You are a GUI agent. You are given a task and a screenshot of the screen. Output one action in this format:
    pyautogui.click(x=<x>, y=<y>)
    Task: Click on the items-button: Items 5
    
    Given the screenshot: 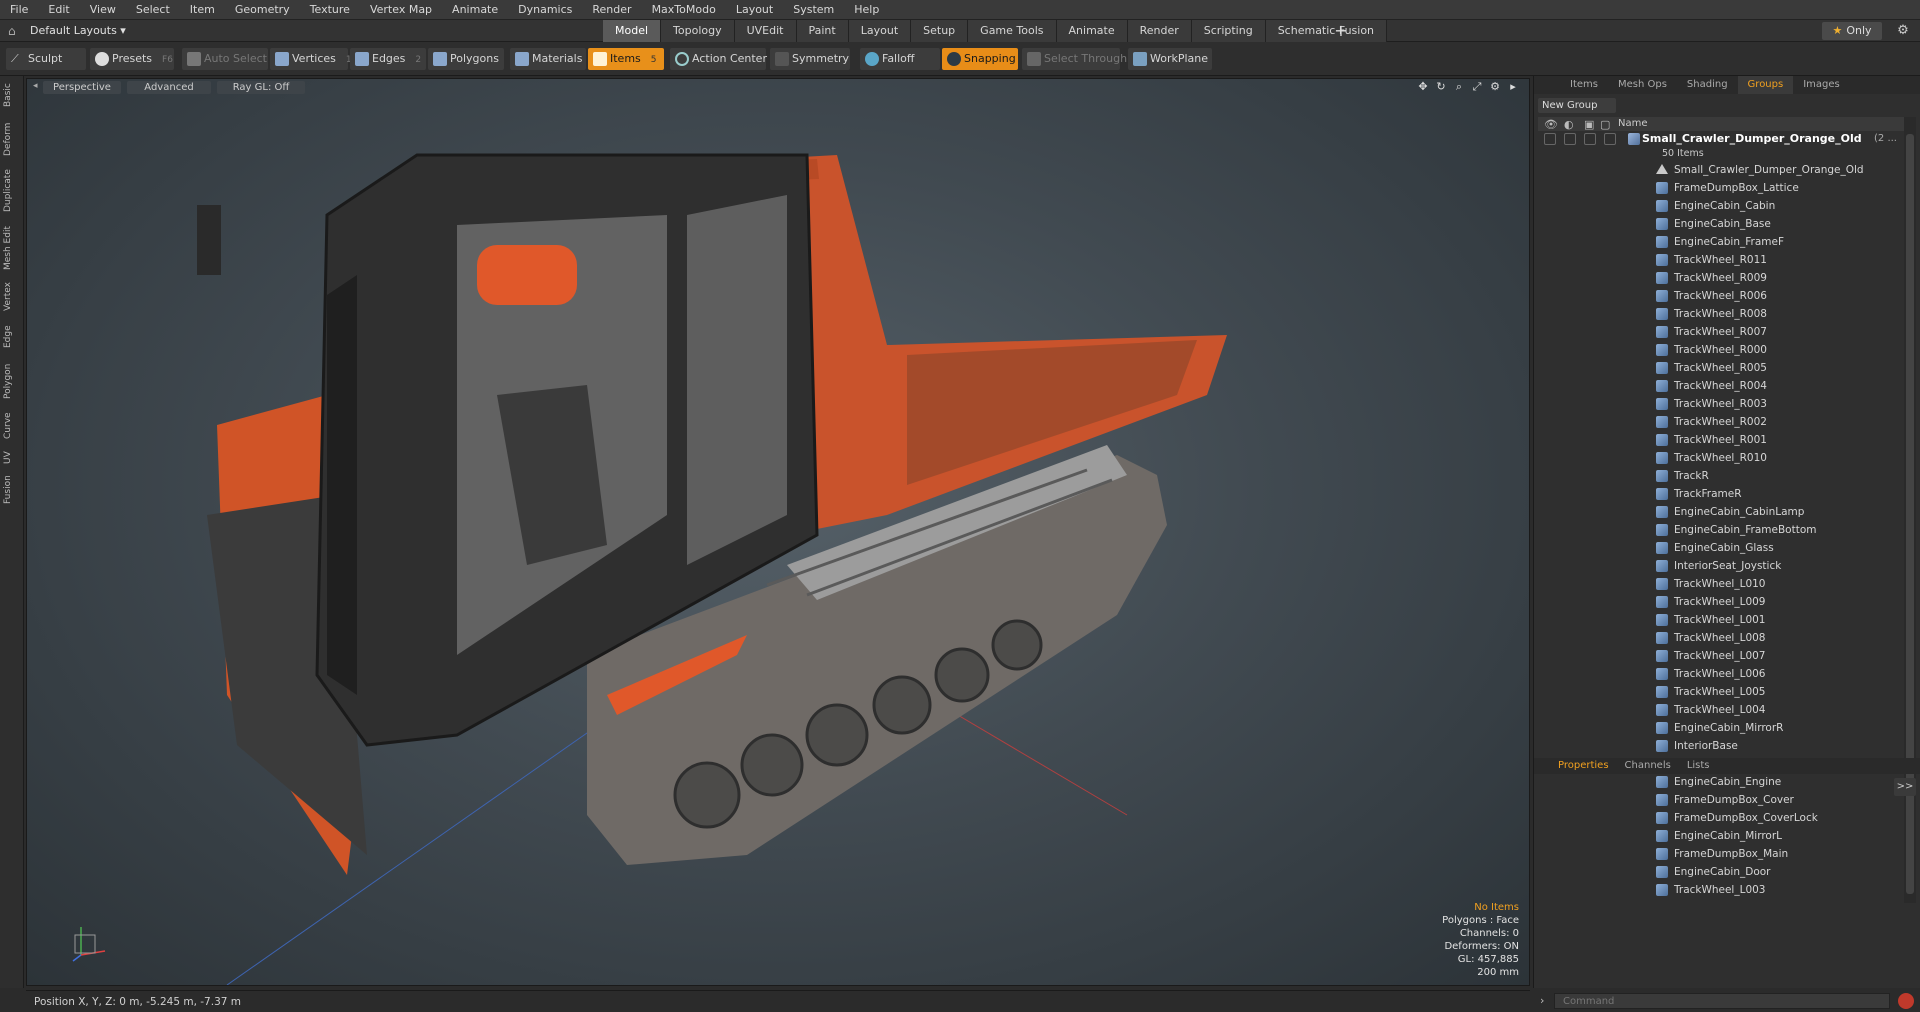 What is the action you would take?
    pyautogui.click(x=626, y=59)
    